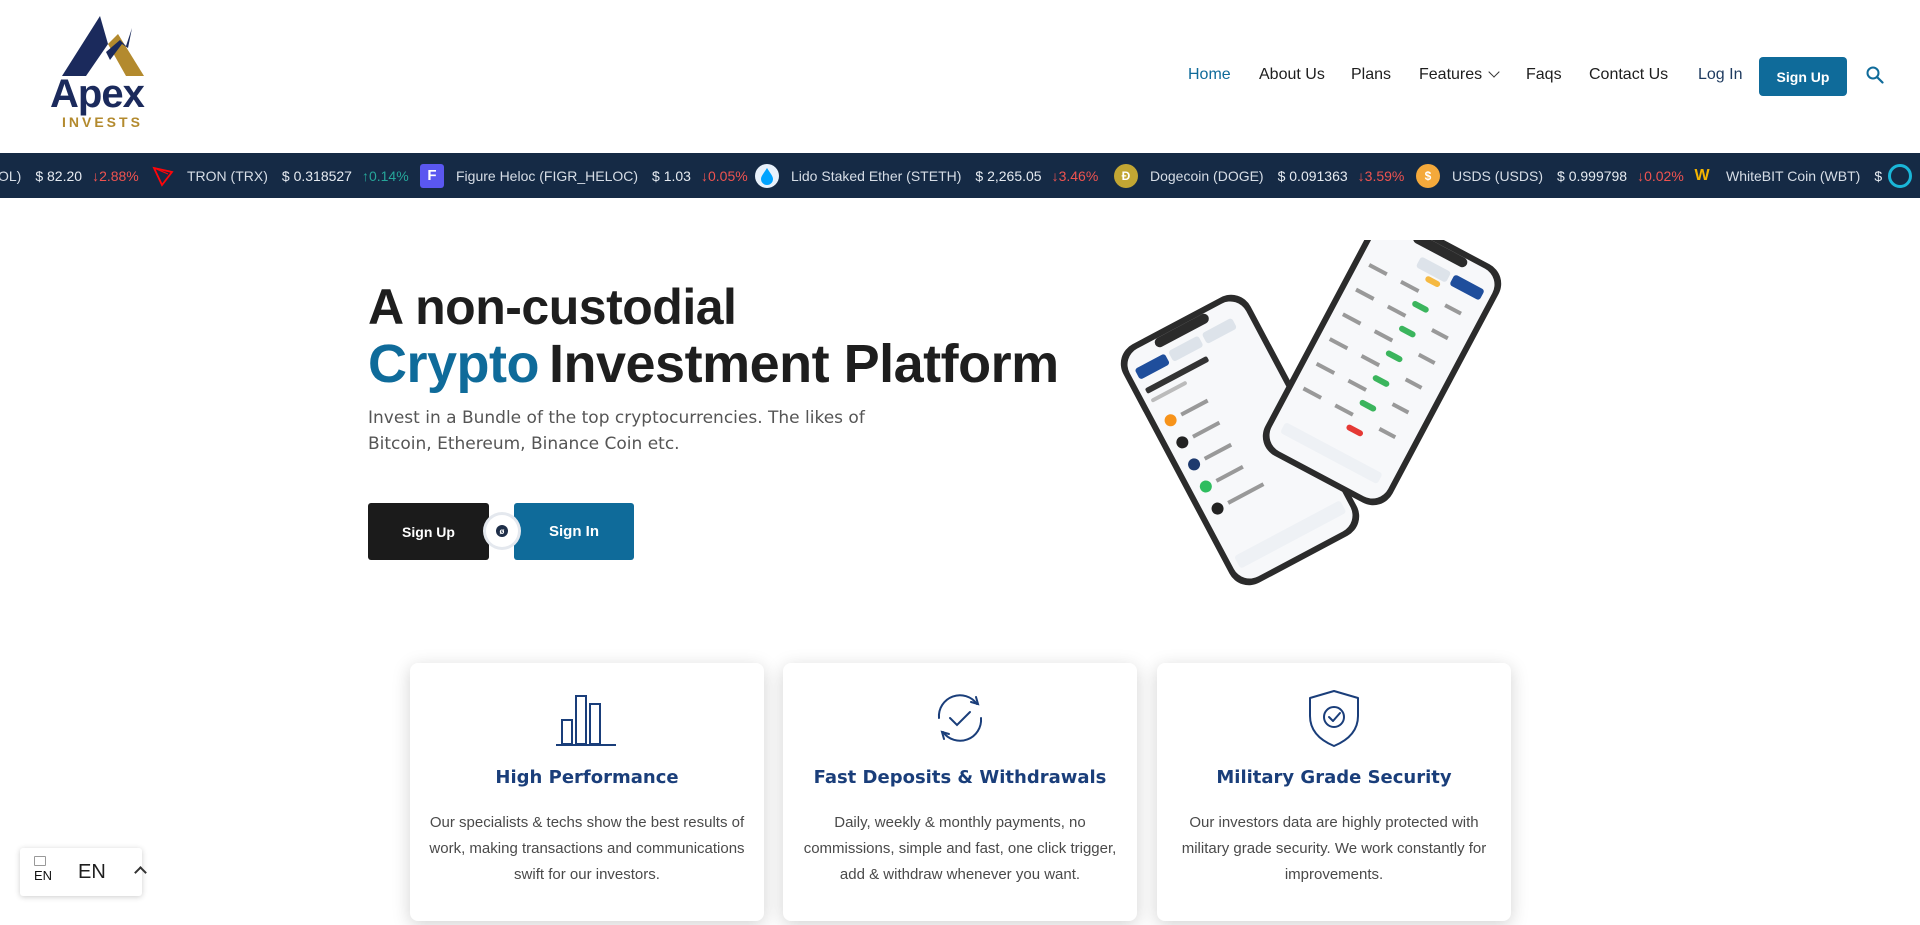  I want to click on ticker-coin-price: $ 0.999798, so click(1592, 175).